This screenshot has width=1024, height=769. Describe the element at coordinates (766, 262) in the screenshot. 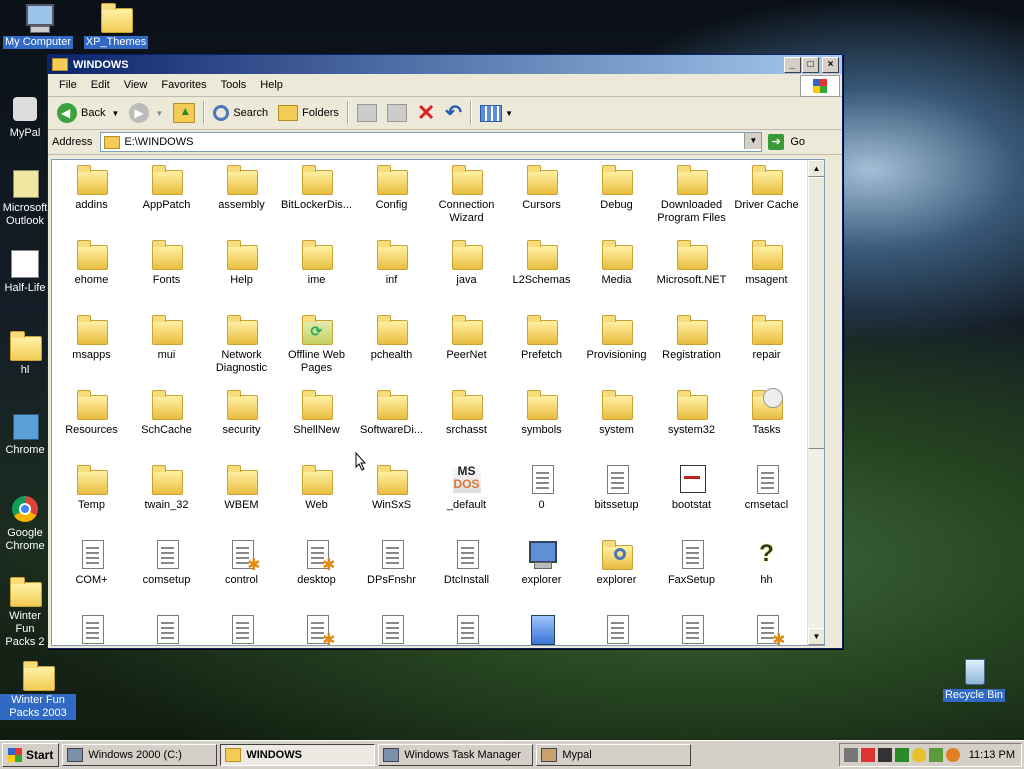

I see `folder-item: msagent` at that location.